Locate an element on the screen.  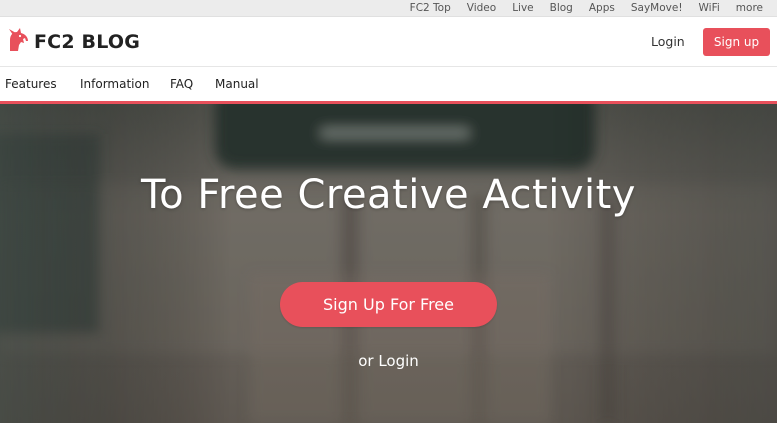
main-nav: Features Information FAQ Manual is located at coordinates (388, 84).